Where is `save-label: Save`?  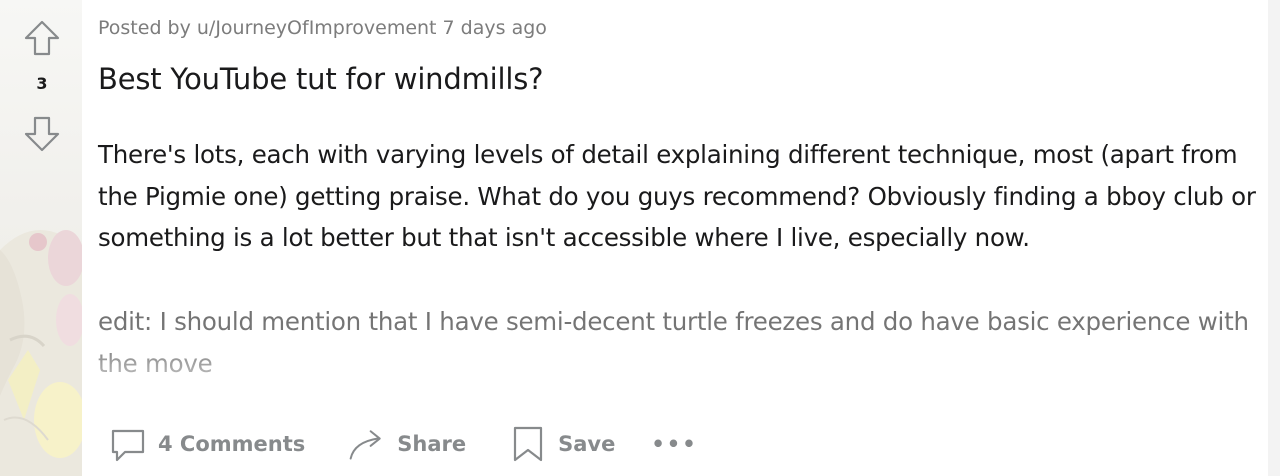
save-label: Save is located at coordinates (587, 444).